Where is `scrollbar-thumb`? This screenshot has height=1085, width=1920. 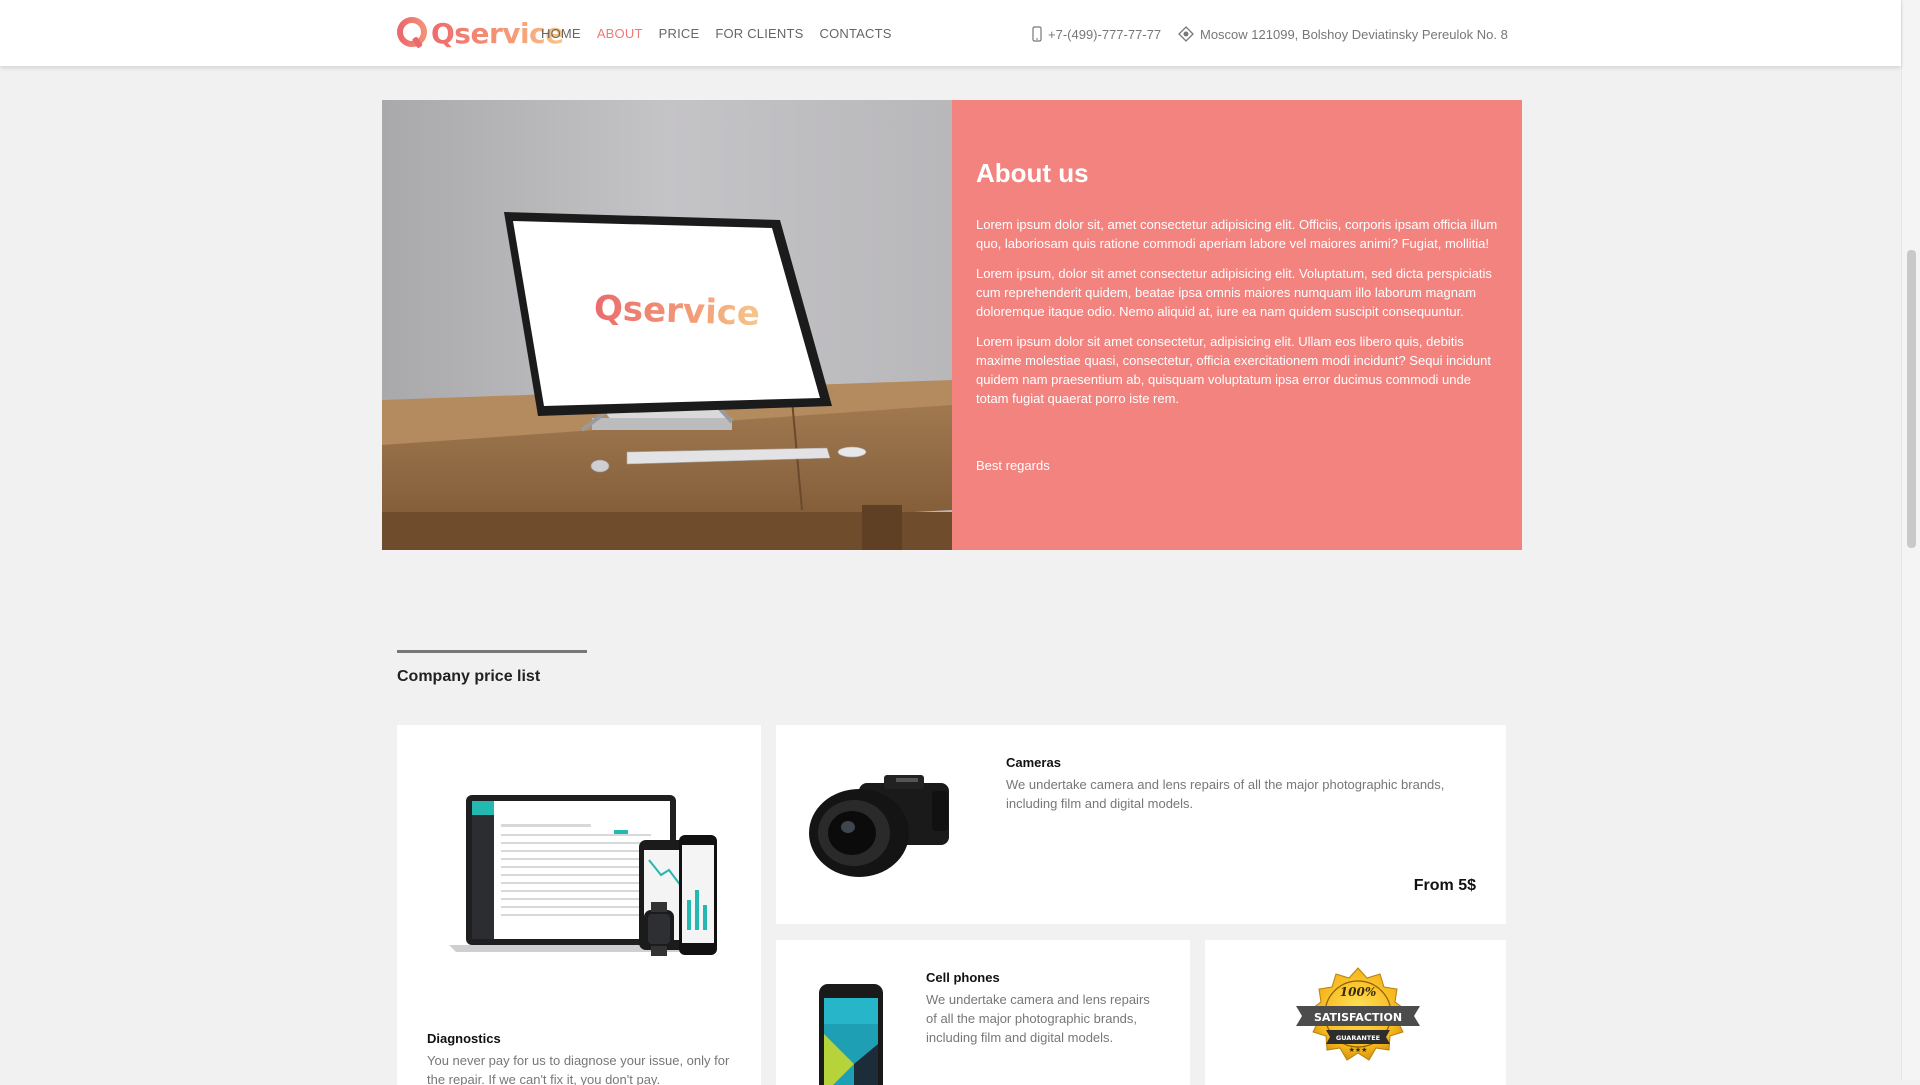
scrollbar-thumb is located at coordinates (1911, 399).